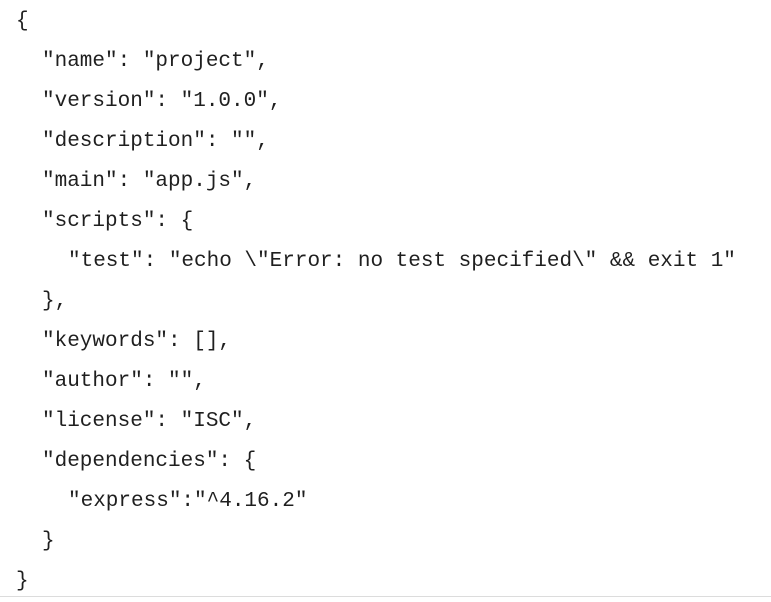  Describe the element at coordinates (118, 221) in the screenshot. I see `code-line-scripts: "scripts": {` at that location.